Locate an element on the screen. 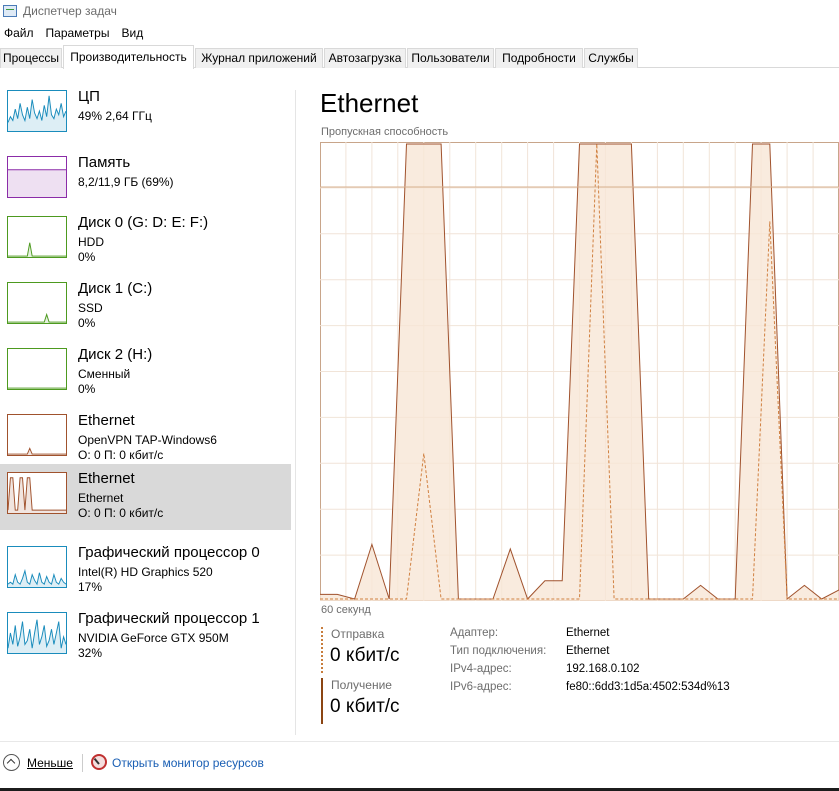 This screenshot has height=791, width=839. chevron-up-icon is located at coordinates (11, 762).